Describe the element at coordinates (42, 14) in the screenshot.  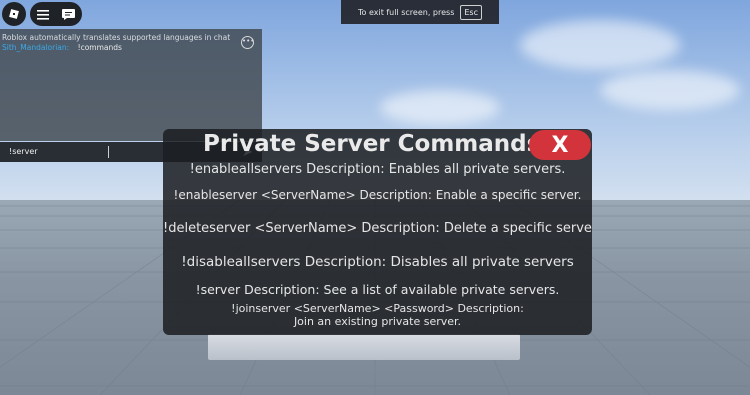
I see `menu-icon` at that location.